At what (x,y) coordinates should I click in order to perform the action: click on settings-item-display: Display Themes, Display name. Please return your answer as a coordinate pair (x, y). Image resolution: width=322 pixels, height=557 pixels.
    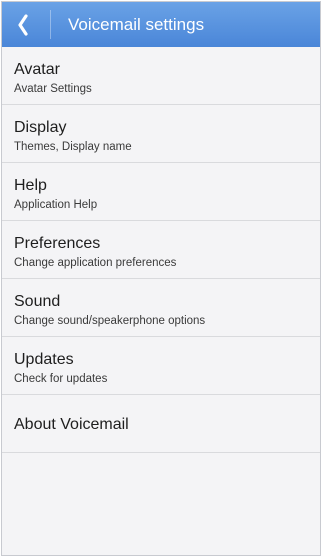
    Looking at the image, I should click on (161, 134).